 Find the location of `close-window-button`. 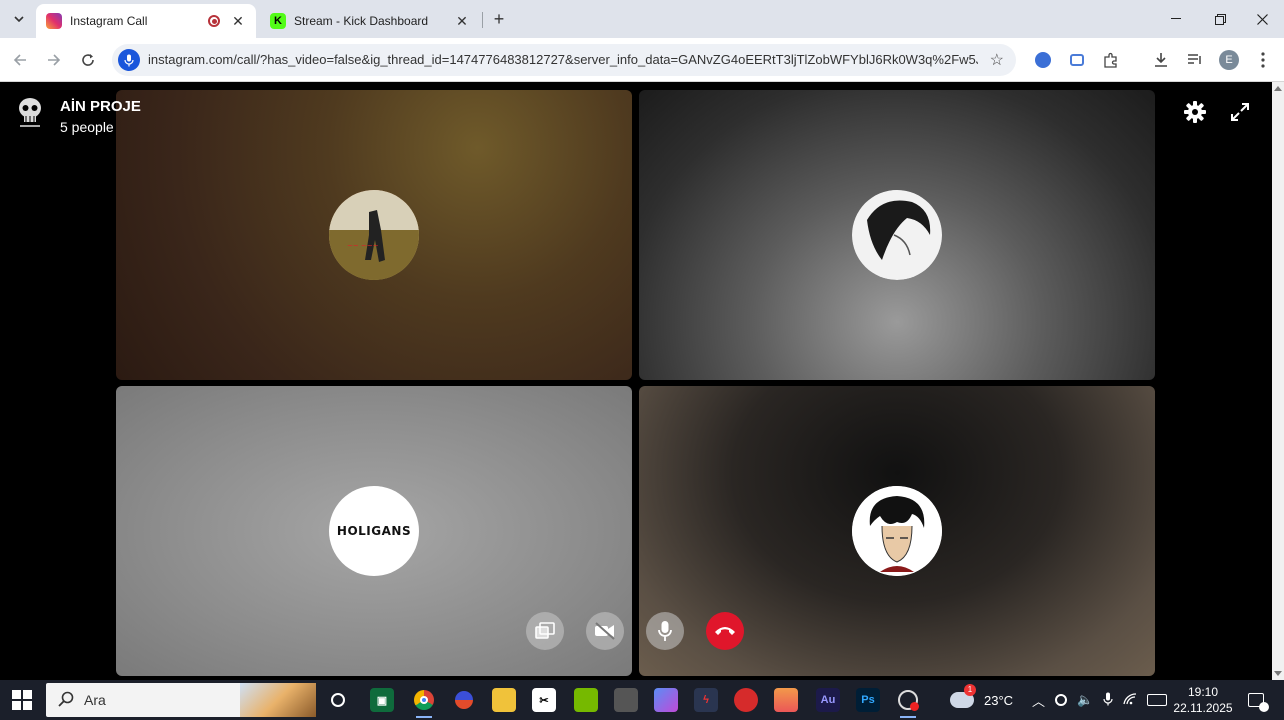

close-window-button is located at coordinates (1262, 19).